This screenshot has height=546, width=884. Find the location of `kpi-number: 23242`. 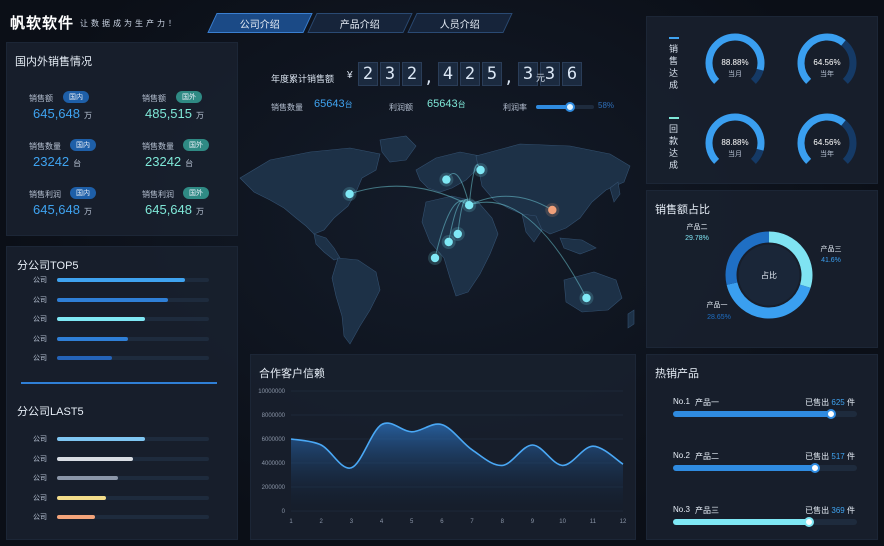

kpi-number: 23242 is located at coordinates (163, 161).